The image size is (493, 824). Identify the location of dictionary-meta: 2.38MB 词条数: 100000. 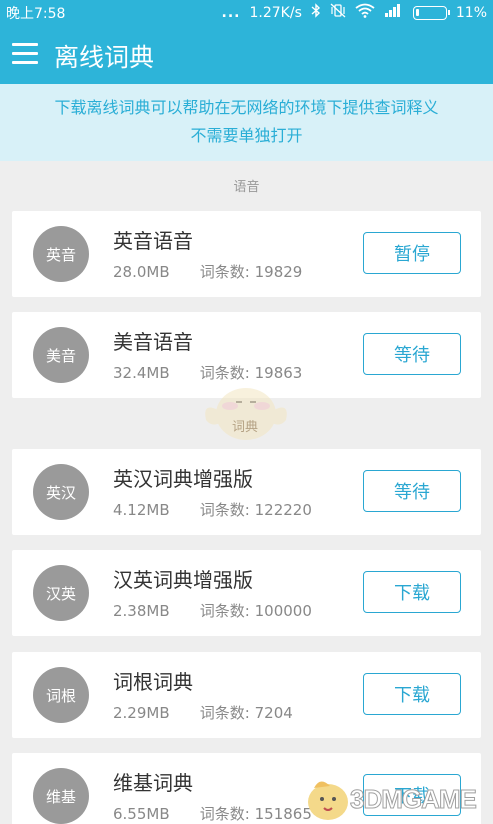
(212, 610).